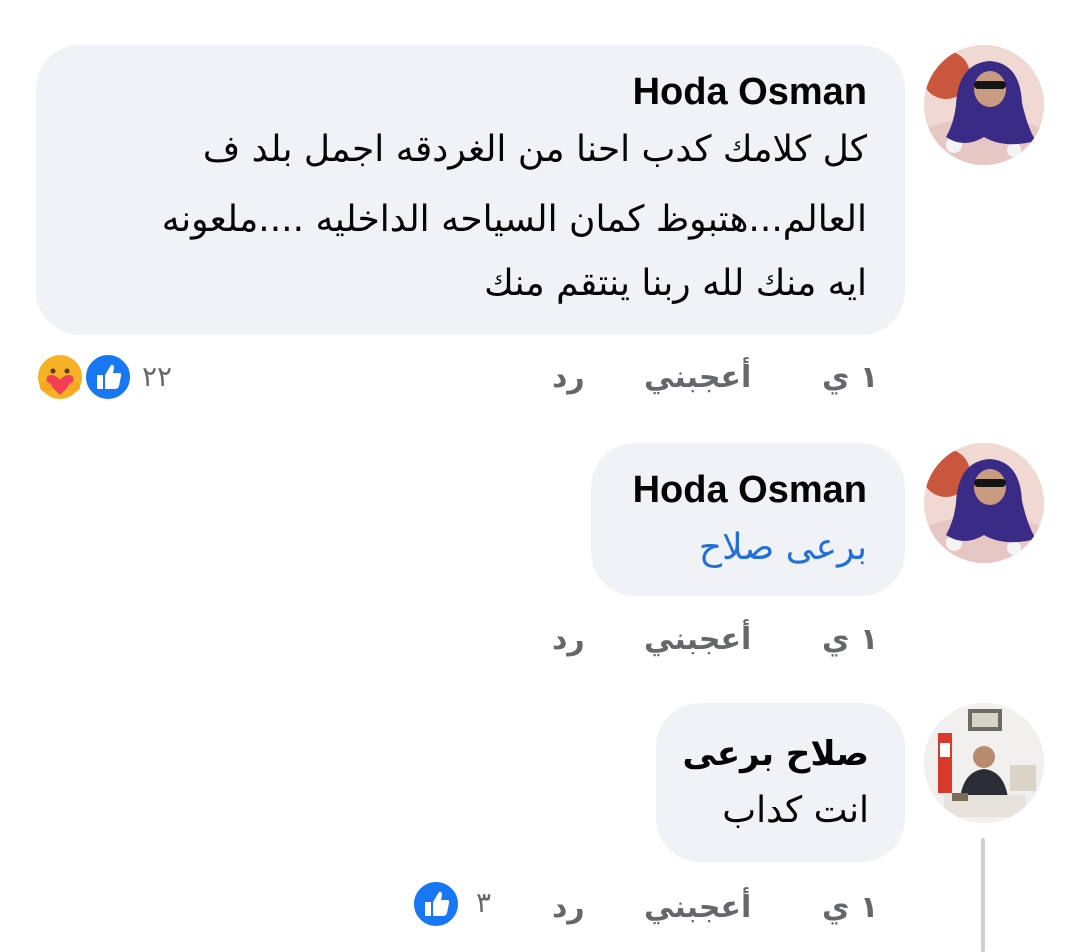  I want to click on comment-text-line: كل كلامك كدب احنا من الغردقه اجمل بلد ف, so click(534, 149).